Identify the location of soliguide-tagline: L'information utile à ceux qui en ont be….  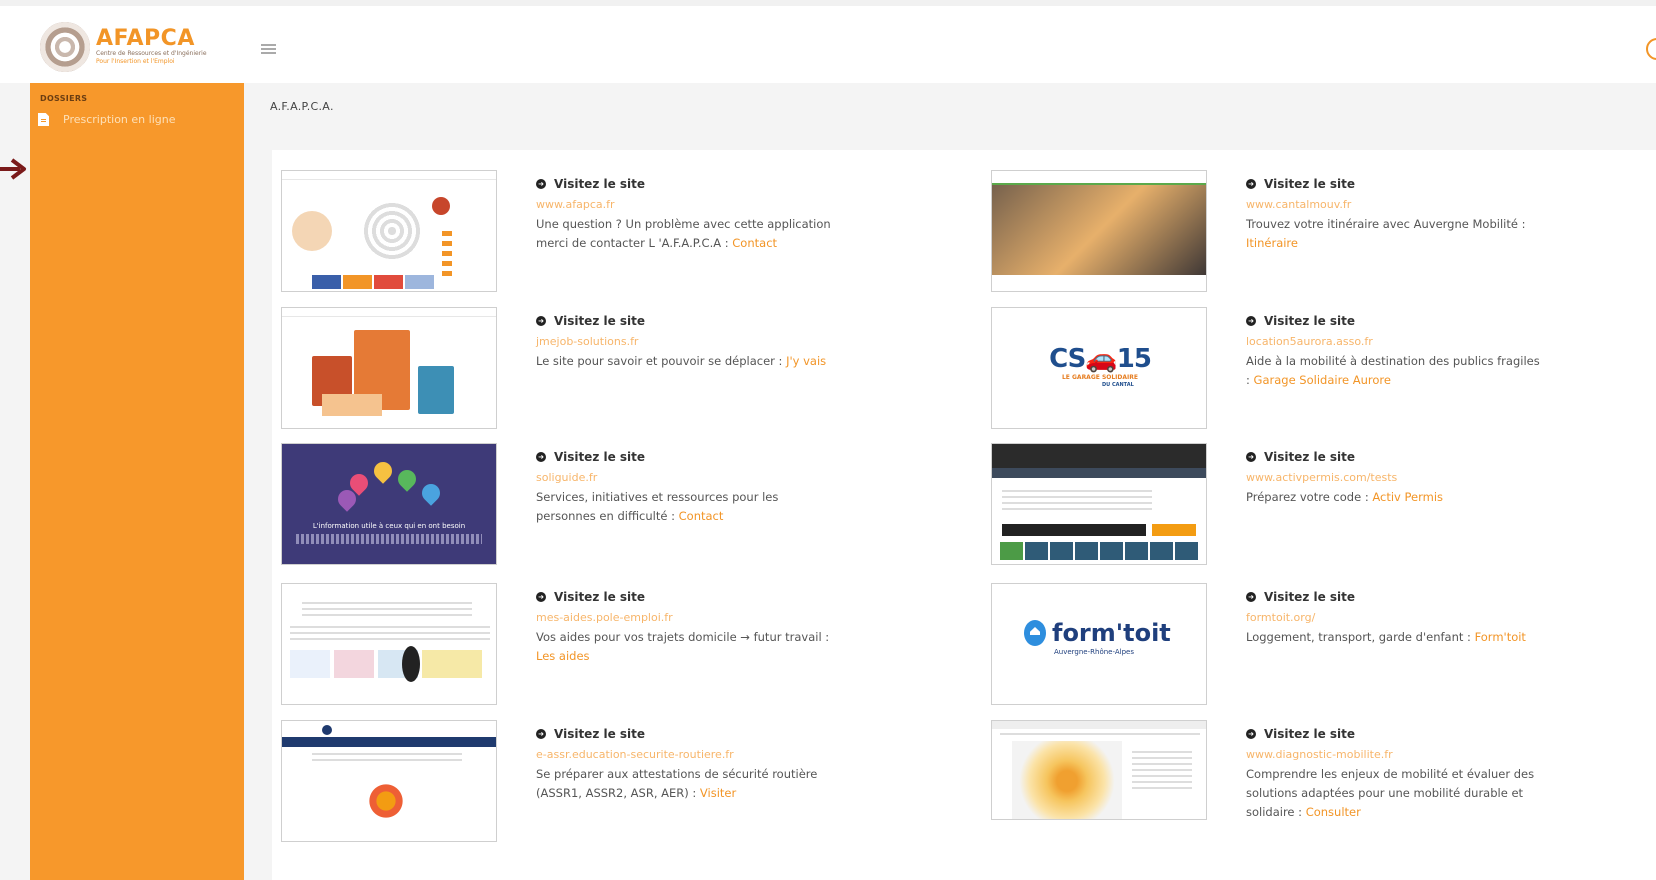
(389, 526).